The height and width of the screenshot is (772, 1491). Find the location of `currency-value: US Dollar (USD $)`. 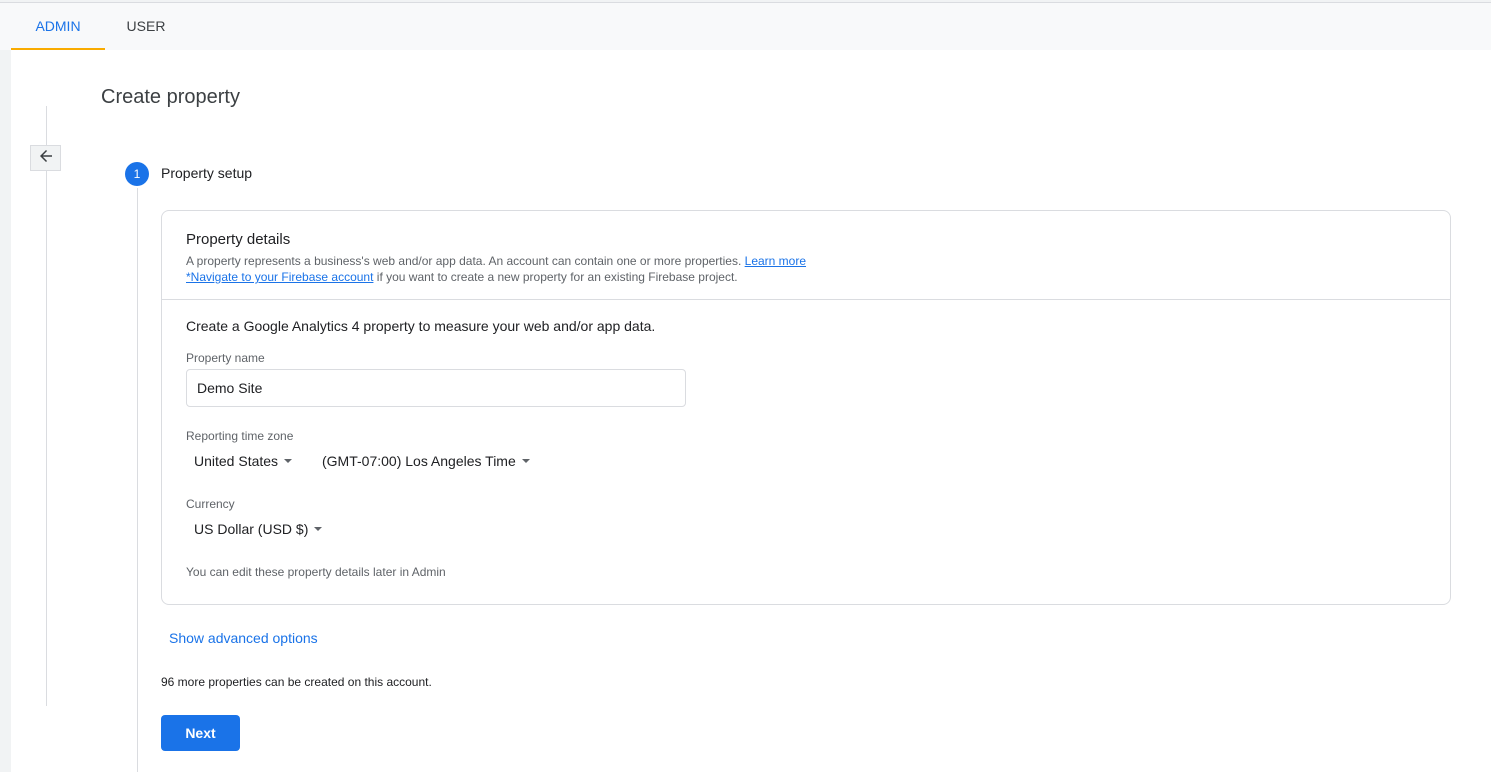

currency-value: US Dollar (USD $) is located at coordinates (251, 529).